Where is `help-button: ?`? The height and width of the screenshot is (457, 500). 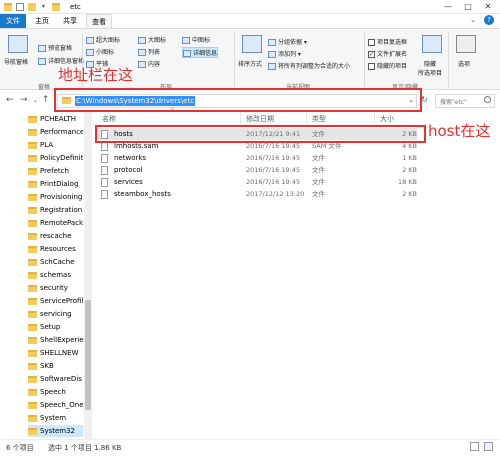 help-button: ? is located at coordinates (489, 20).